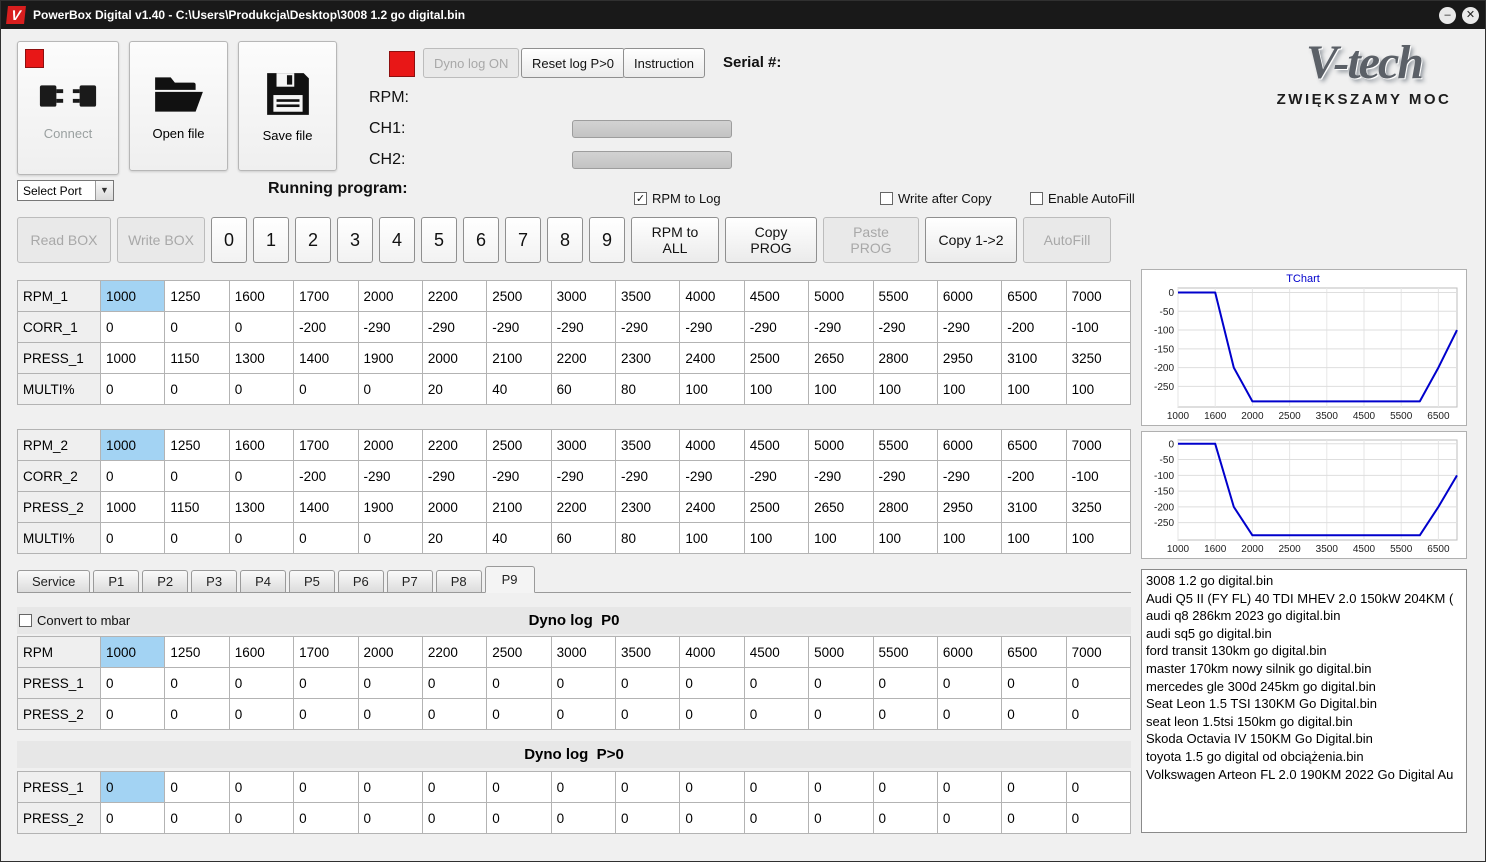  Describe the element at coordinates (261, 327) in the screenshot. I see `cell-CORR_1-2: 0` at that location.